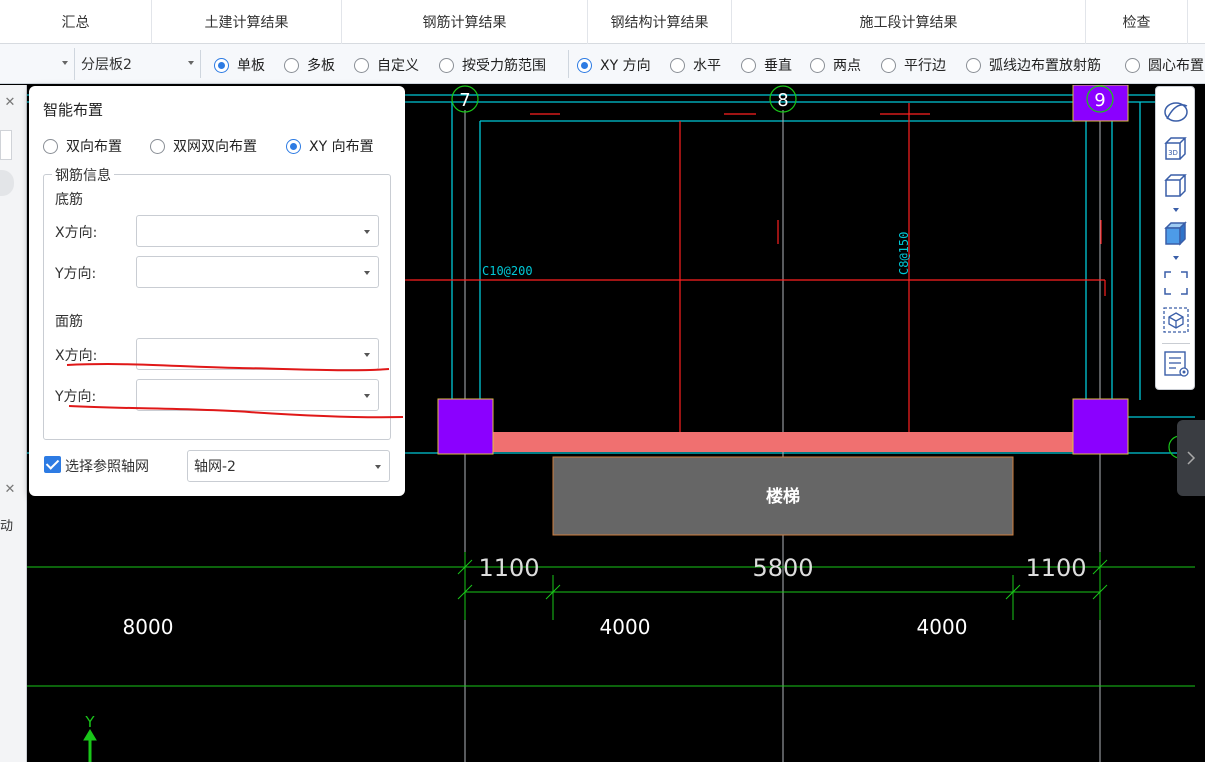 This screenshot has height=762, width=1205. What do you see at coordinates (106, 65) in the screenshot?
I see `layer-dropdown-value: 分层板2` at bounding box center [106, 65].